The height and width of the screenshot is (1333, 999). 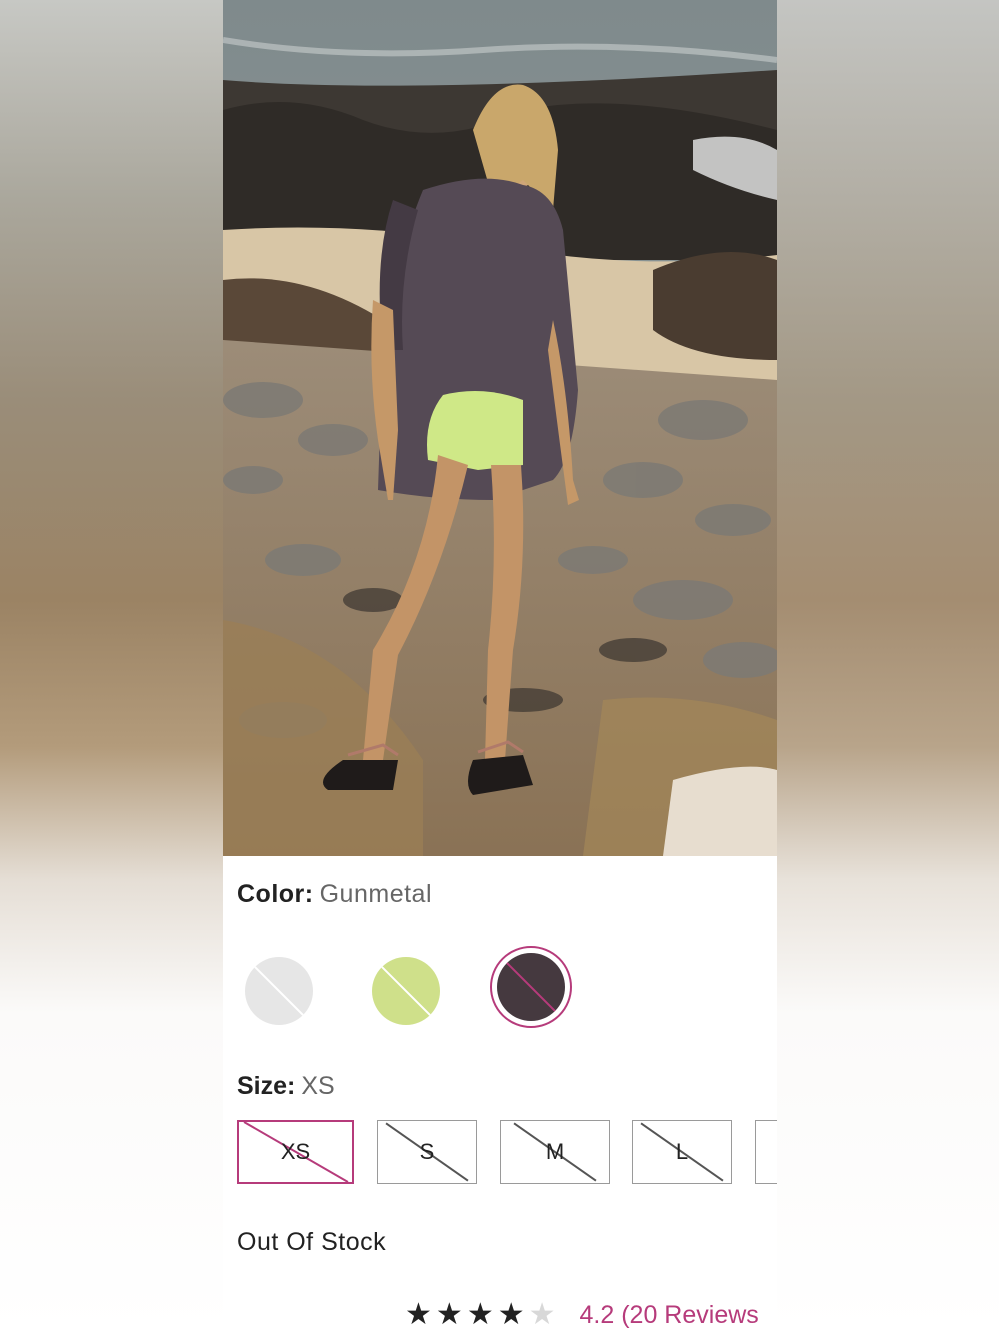 I want to click on size-value: XS, so click(x=318, y=1086).